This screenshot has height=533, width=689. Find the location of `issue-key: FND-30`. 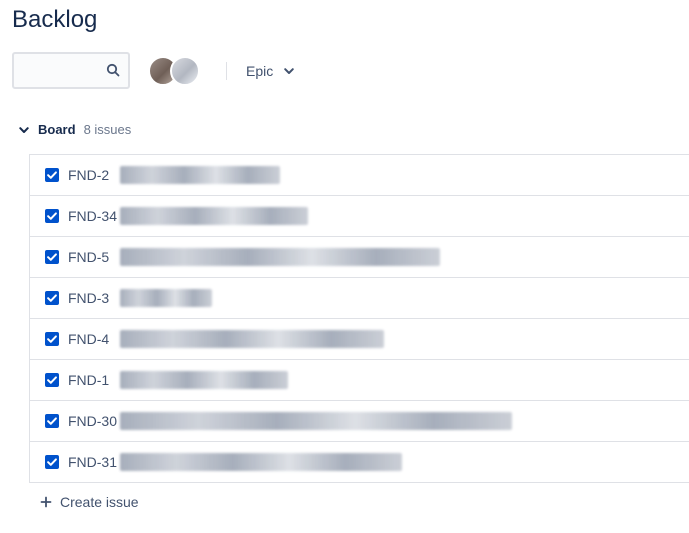

issue-key: FND-30 is located at coordinates (92, 421).